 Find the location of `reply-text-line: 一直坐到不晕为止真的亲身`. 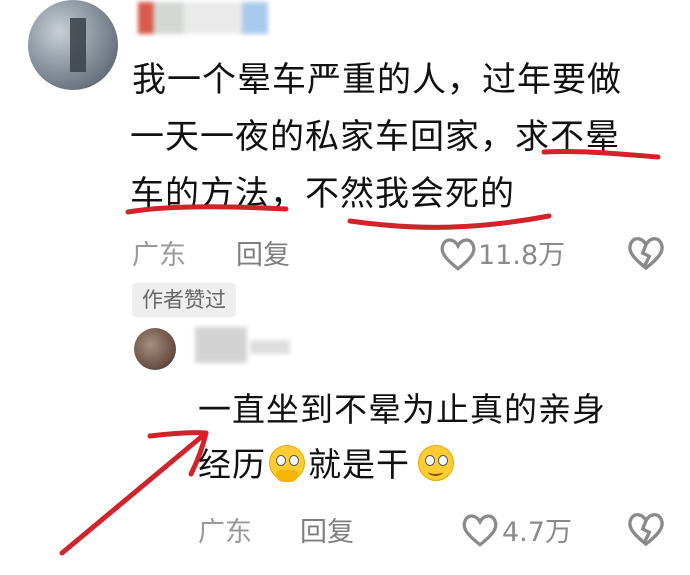

reply-text-line: 一直坐到不晕为止真的亲身 is located at coordinates (402, 409).